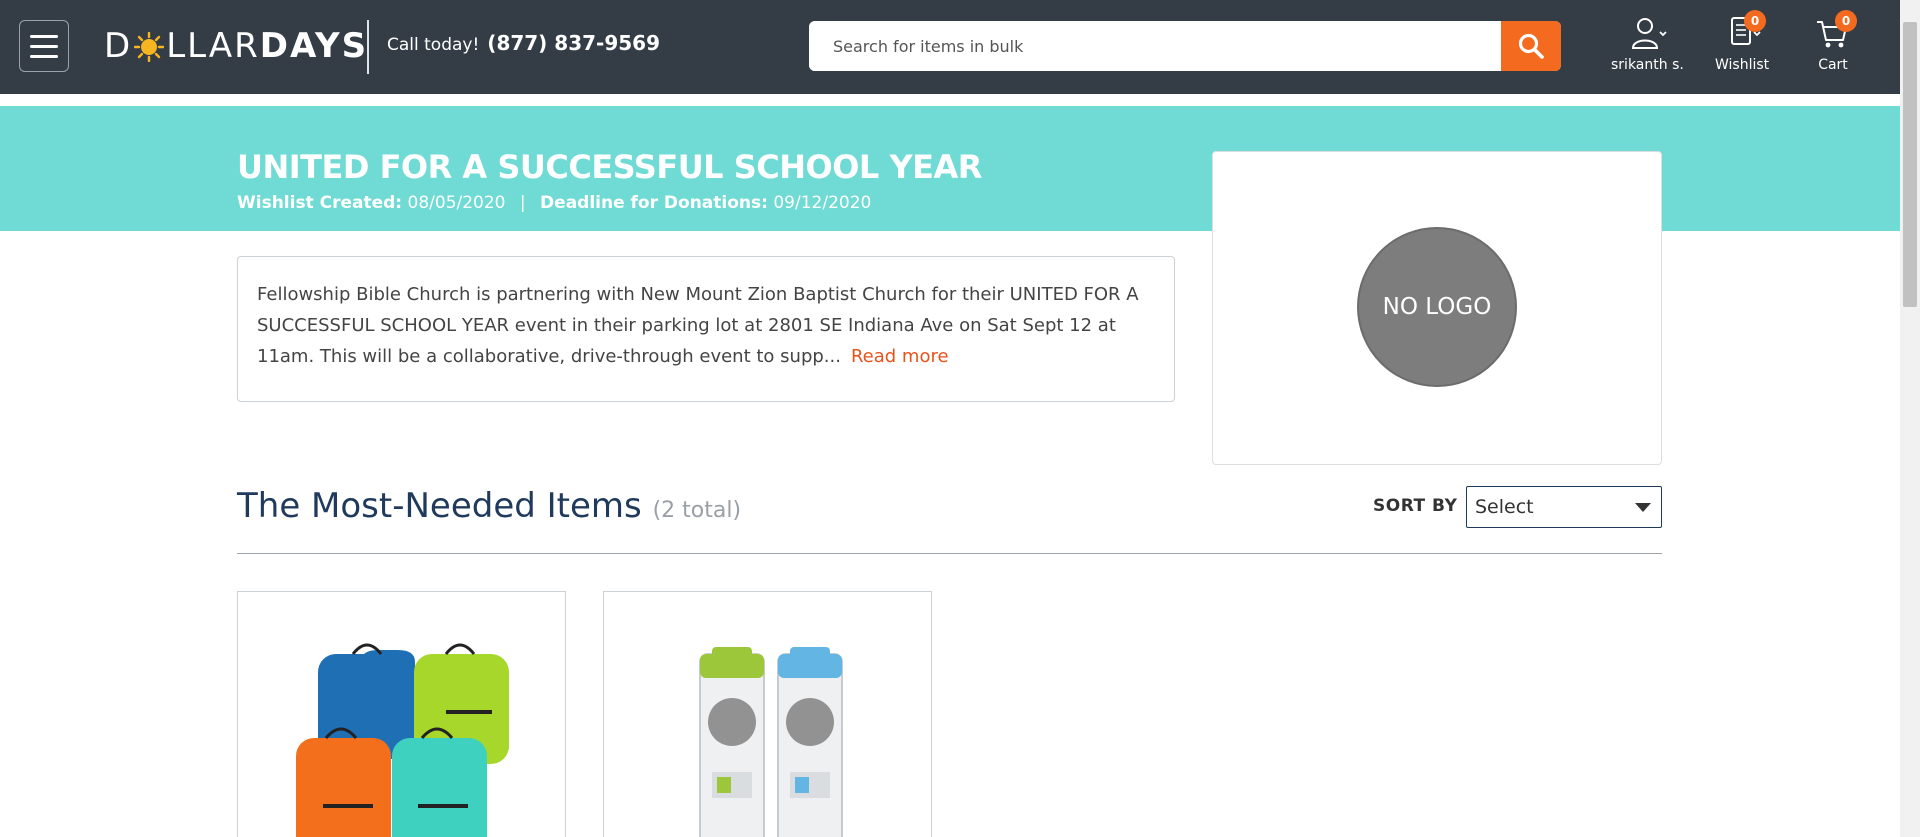 Image resolution: width=1920 pixels, height=837 pixels. What do you see at coordinates (900, 356) in the screenshot?
I see `read-more-link: Read more` at bounding box center [900, 356].